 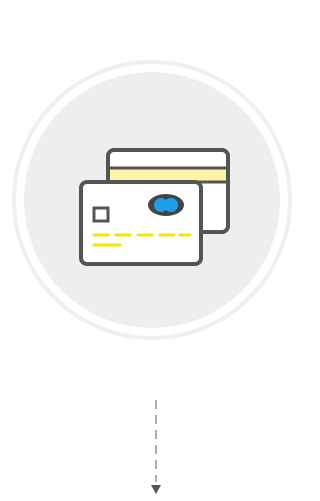 What do you see at coordinates (101, 214) in the screenshot?
I see `card-chip-icon` at bounding box center [101, 214].